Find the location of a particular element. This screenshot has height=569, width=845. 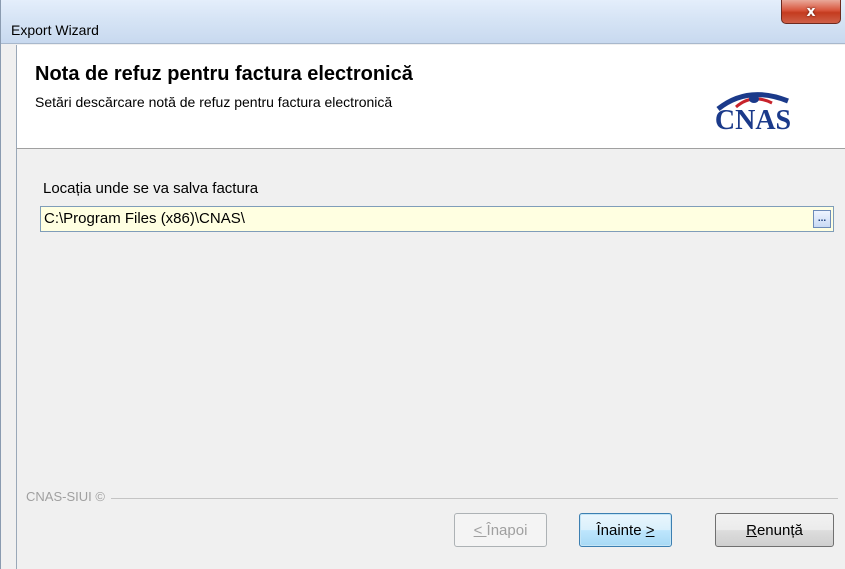

footer-brand: CNAS-SIUI © is located at coordinates (68, 496).